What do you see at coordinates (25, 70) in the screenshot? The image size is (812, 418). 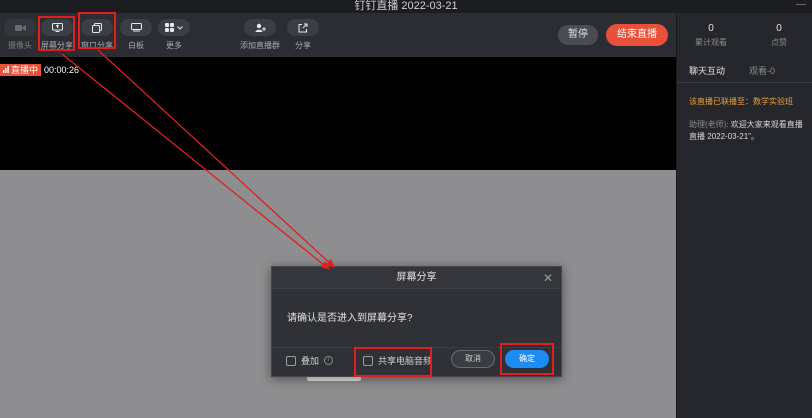 I see `live-tag-label: 直播中` at bounding box center [25, 70].